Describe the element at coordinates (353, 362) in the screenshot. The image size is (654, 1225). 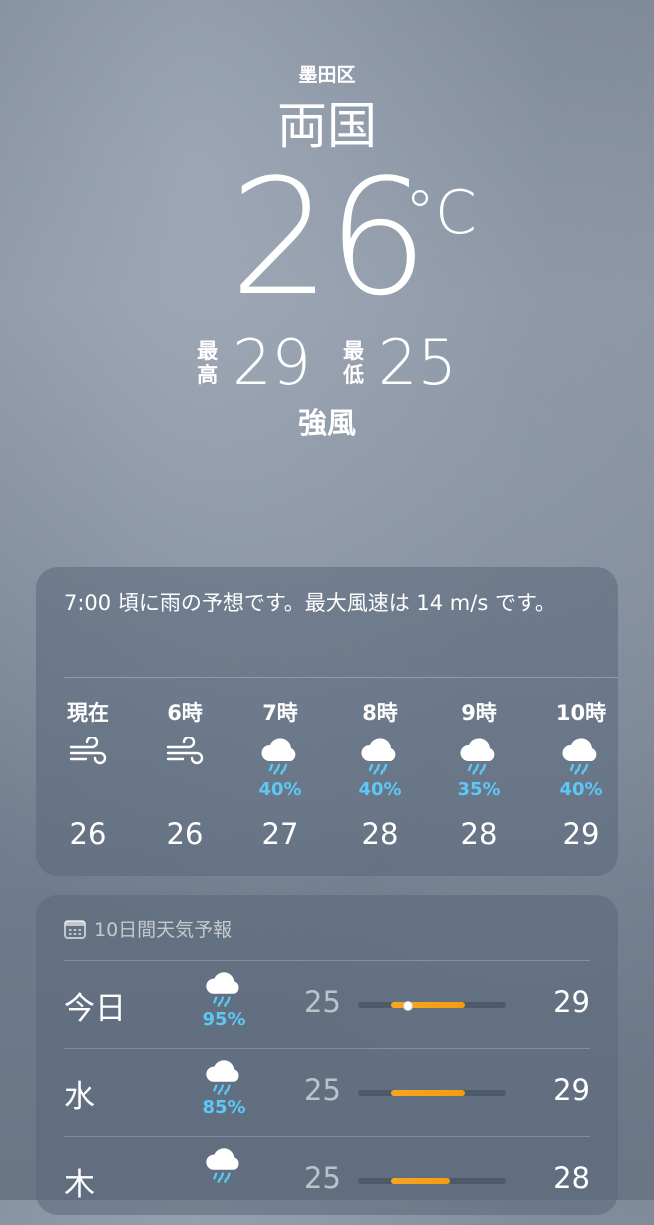
I see `low-label: 最低` at that location.